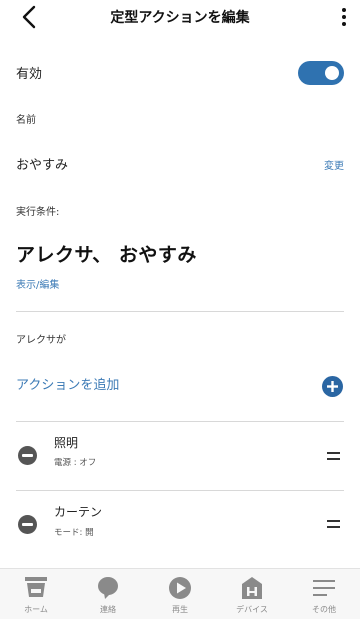  I want to click on tab-label: デバイス, so click(252, 609).